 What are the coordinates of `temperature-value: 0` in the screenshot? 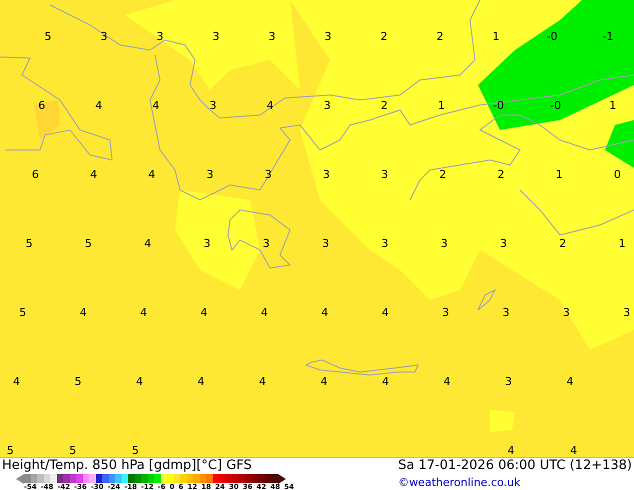 It's located at (617, 175).